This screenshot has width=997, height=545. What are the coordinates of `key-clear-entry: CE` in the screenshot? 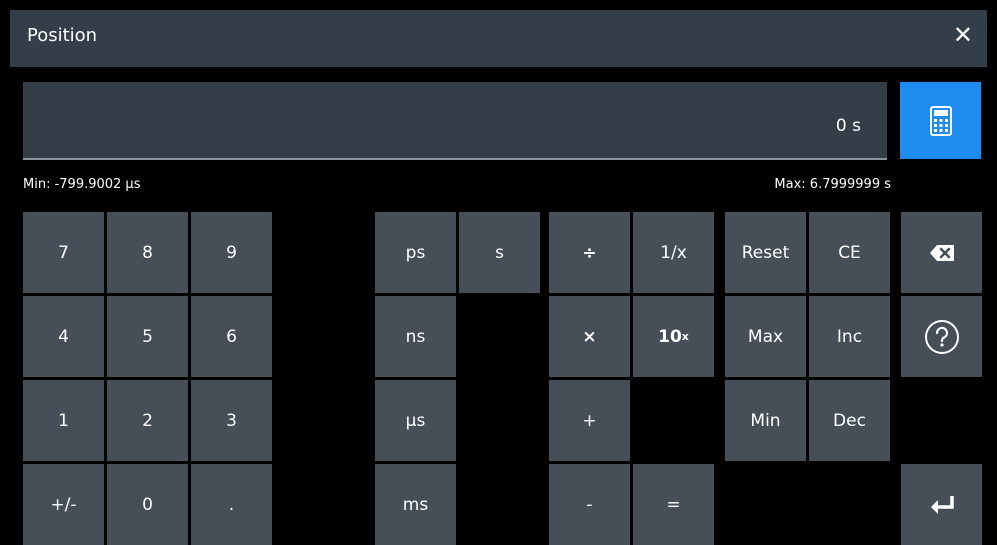 It's located at (849, 252).